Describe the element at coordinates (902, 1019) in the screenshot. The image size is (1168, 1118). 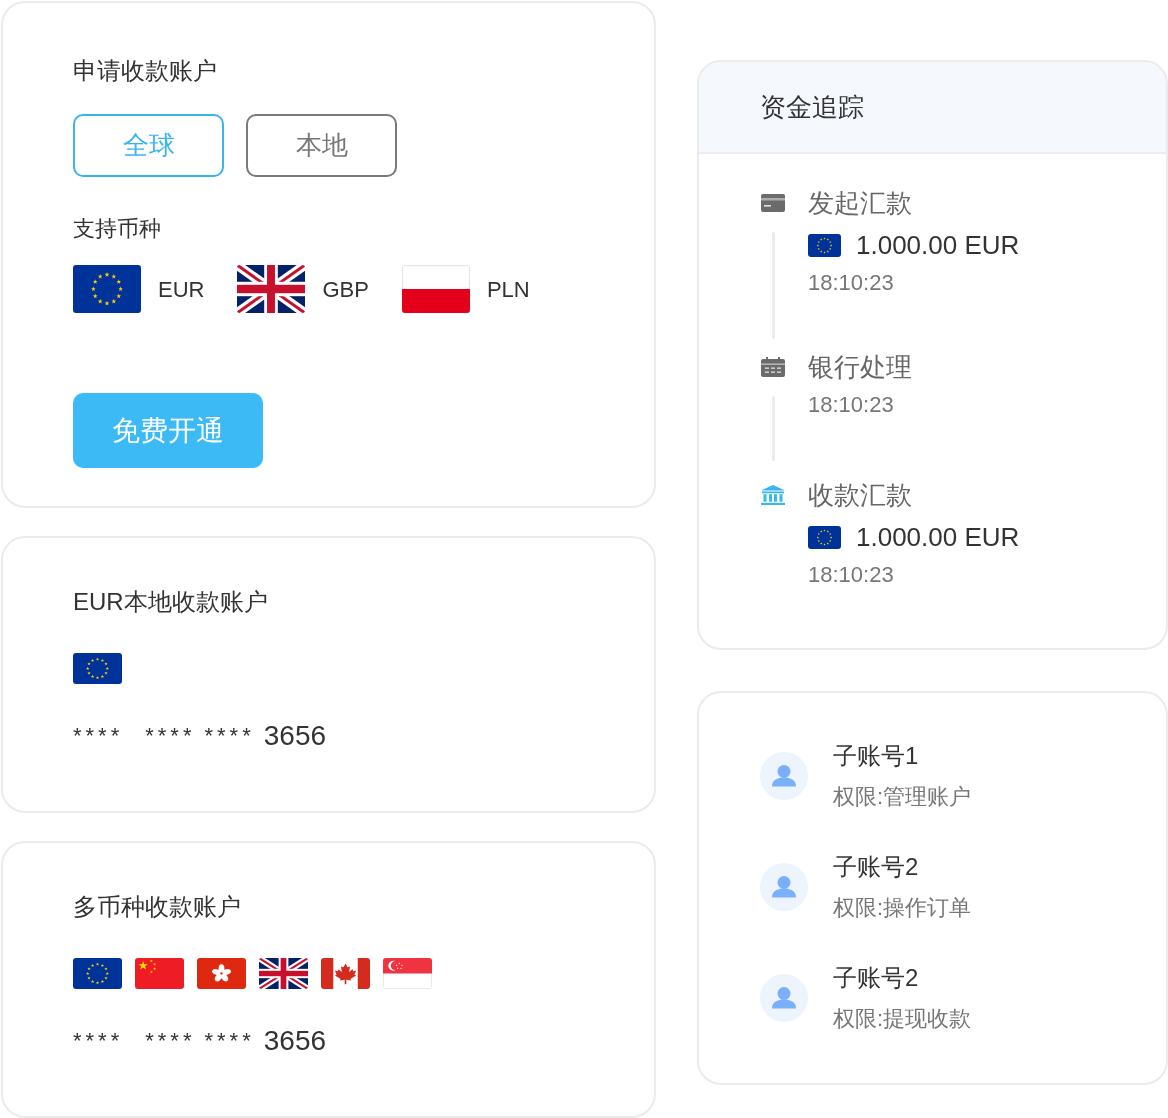
I see `permission-text: 权限:提现收款` at that location.